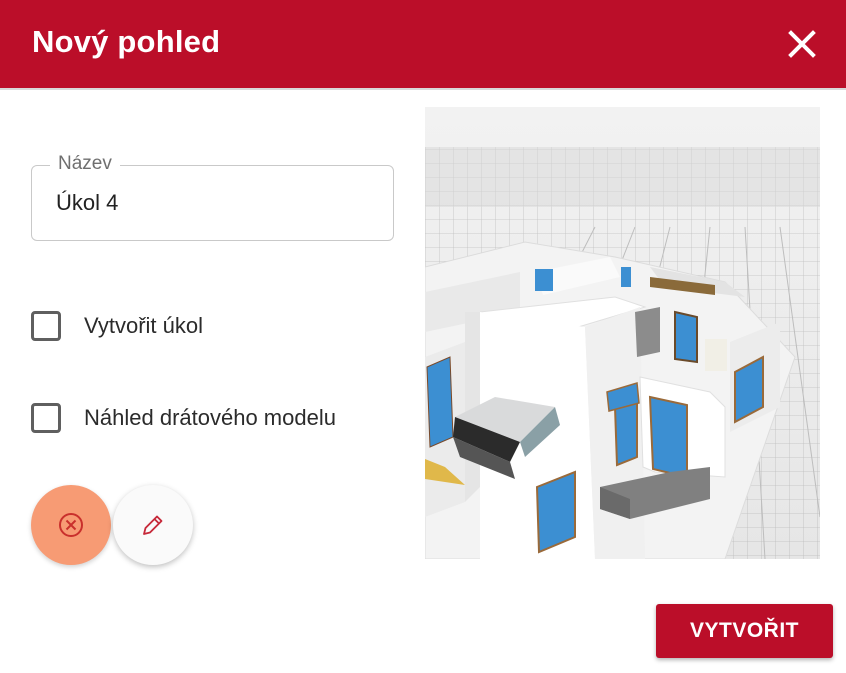 Image resolution: width=846 pixels, height=673 pixels. What do you see at coordinates (744, 631) in the screenshot?
I see `create-button: VYTVOŘIT` at bounding box center [744, 631].